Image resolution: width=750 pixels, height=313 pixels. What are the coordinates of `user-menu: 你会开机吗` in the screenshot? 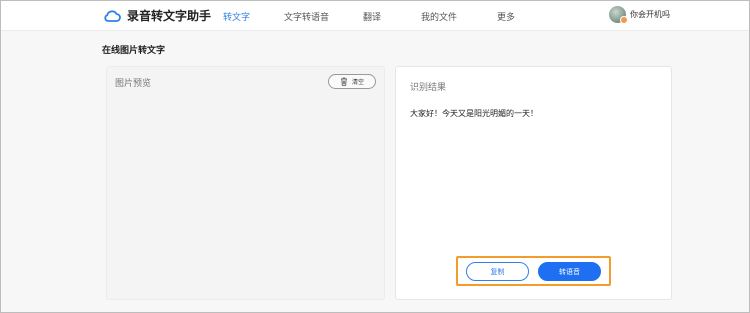 It's located at (639, 15).